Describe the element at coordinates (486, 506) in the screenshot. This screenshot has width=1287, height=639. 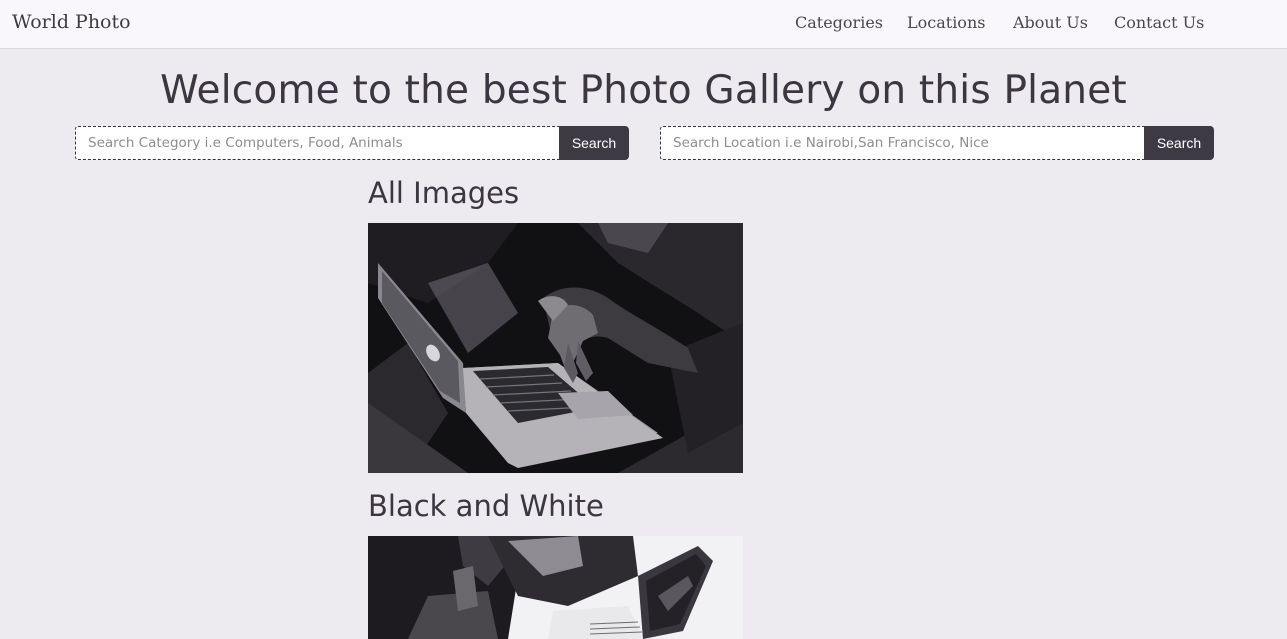
I see `section-title-black-and-white: Black and White` at that location.